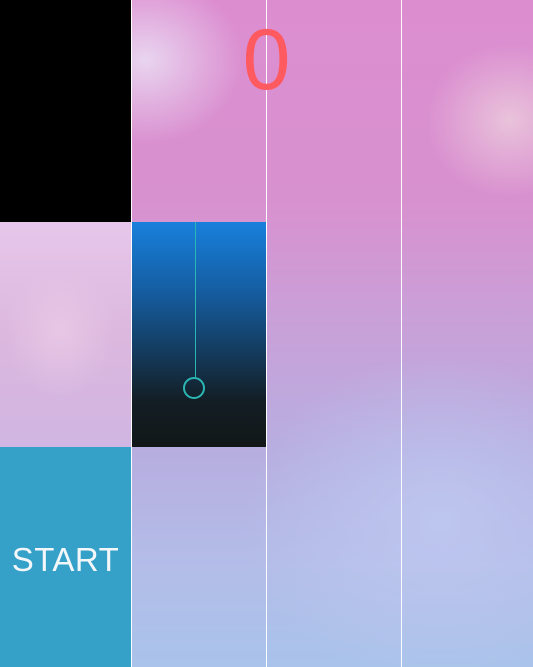  Describe the element at coordinates (194, 388) in the screenshot. I see `hold-ring-icon` at that location.